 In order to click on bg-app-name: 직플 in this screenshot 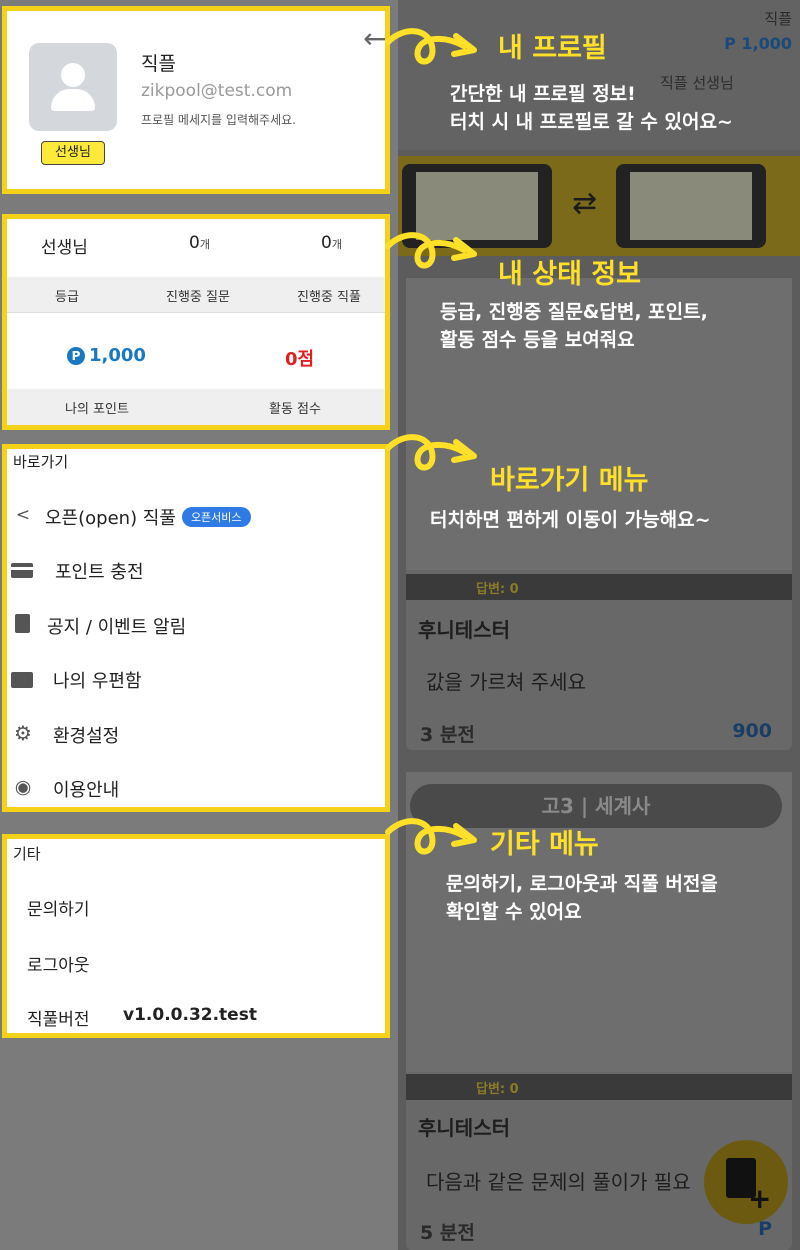, I will do `click(778, 19)`.